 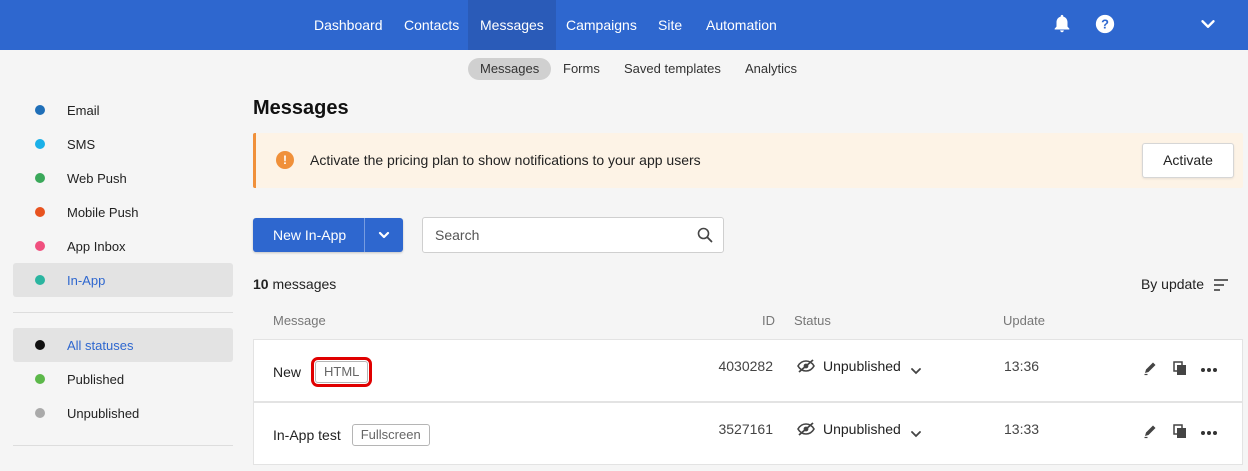 What do you see at coordinates (512, 25) in the screenshot?
I see `nav-messages: Messages` at bounding box center [512, 25].